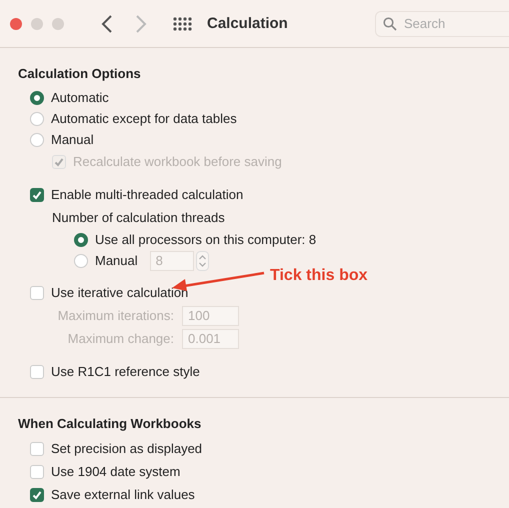  I want to click on zoom-button, so click(58, 24).